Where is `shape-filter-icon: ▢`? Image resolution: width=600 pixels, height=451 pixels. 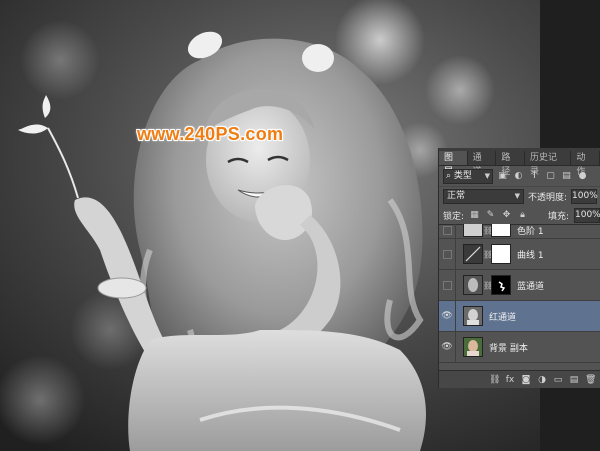
shape-filter-icon: ▢ is located at coordinates (550, 176).